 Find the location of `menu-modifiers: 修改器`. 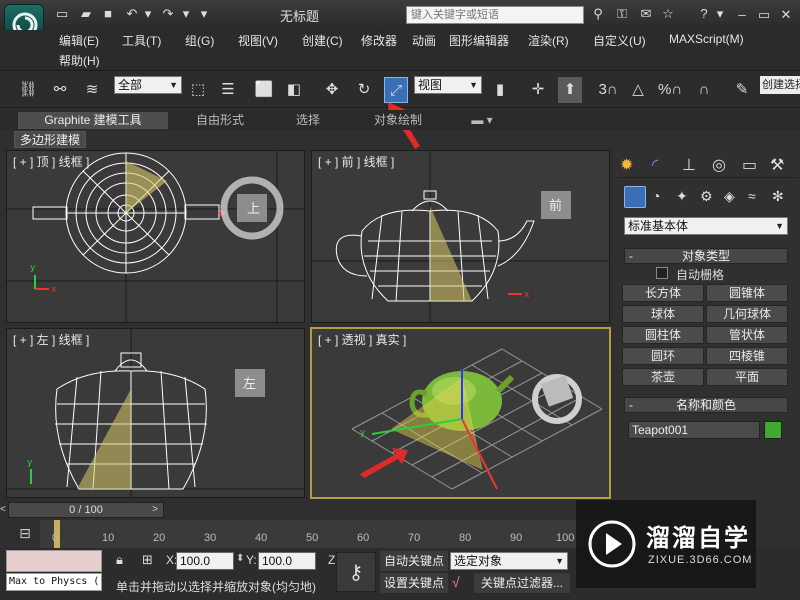

menu-modifiers: 修改器 is located at coordinates (379, 40).